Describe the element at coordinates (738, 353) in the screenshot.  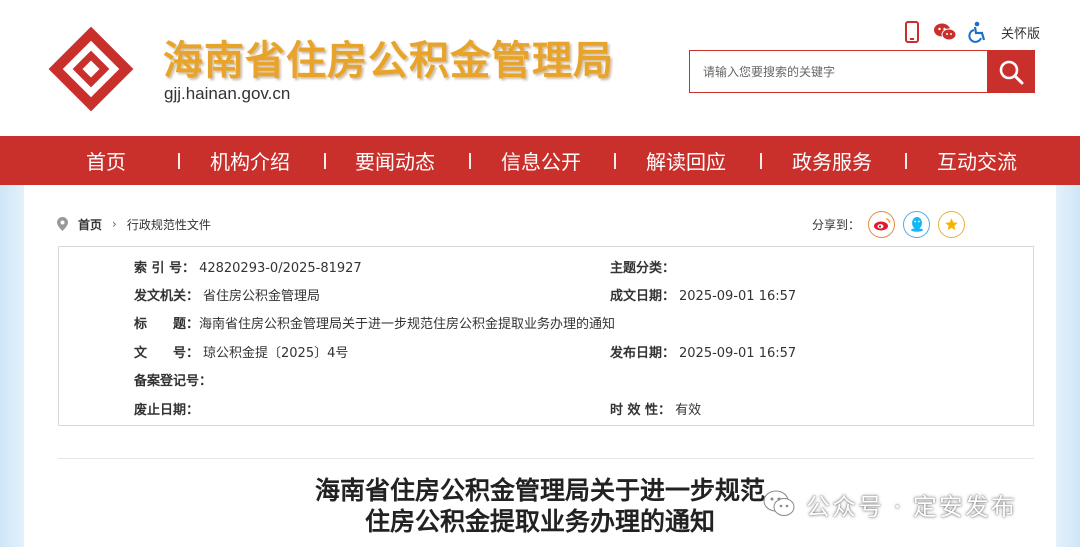
I see `meta-published-value: 2025-09-01 16:57` at that location.